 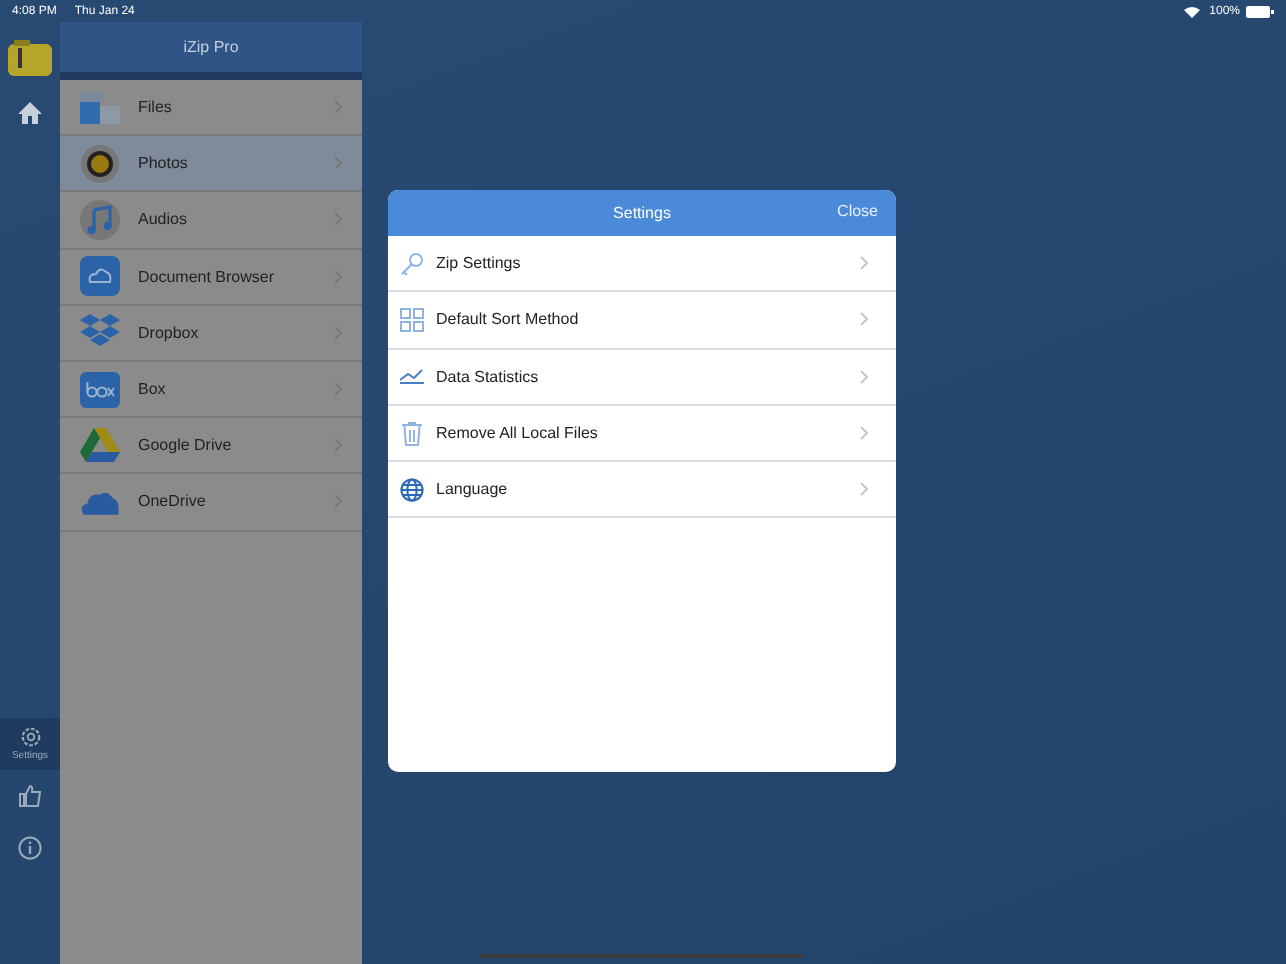 What do you see at coordinates (487, 376) in the screenshot?
I see `settings-label: Data Statistics` at bounding box center [487, 376].